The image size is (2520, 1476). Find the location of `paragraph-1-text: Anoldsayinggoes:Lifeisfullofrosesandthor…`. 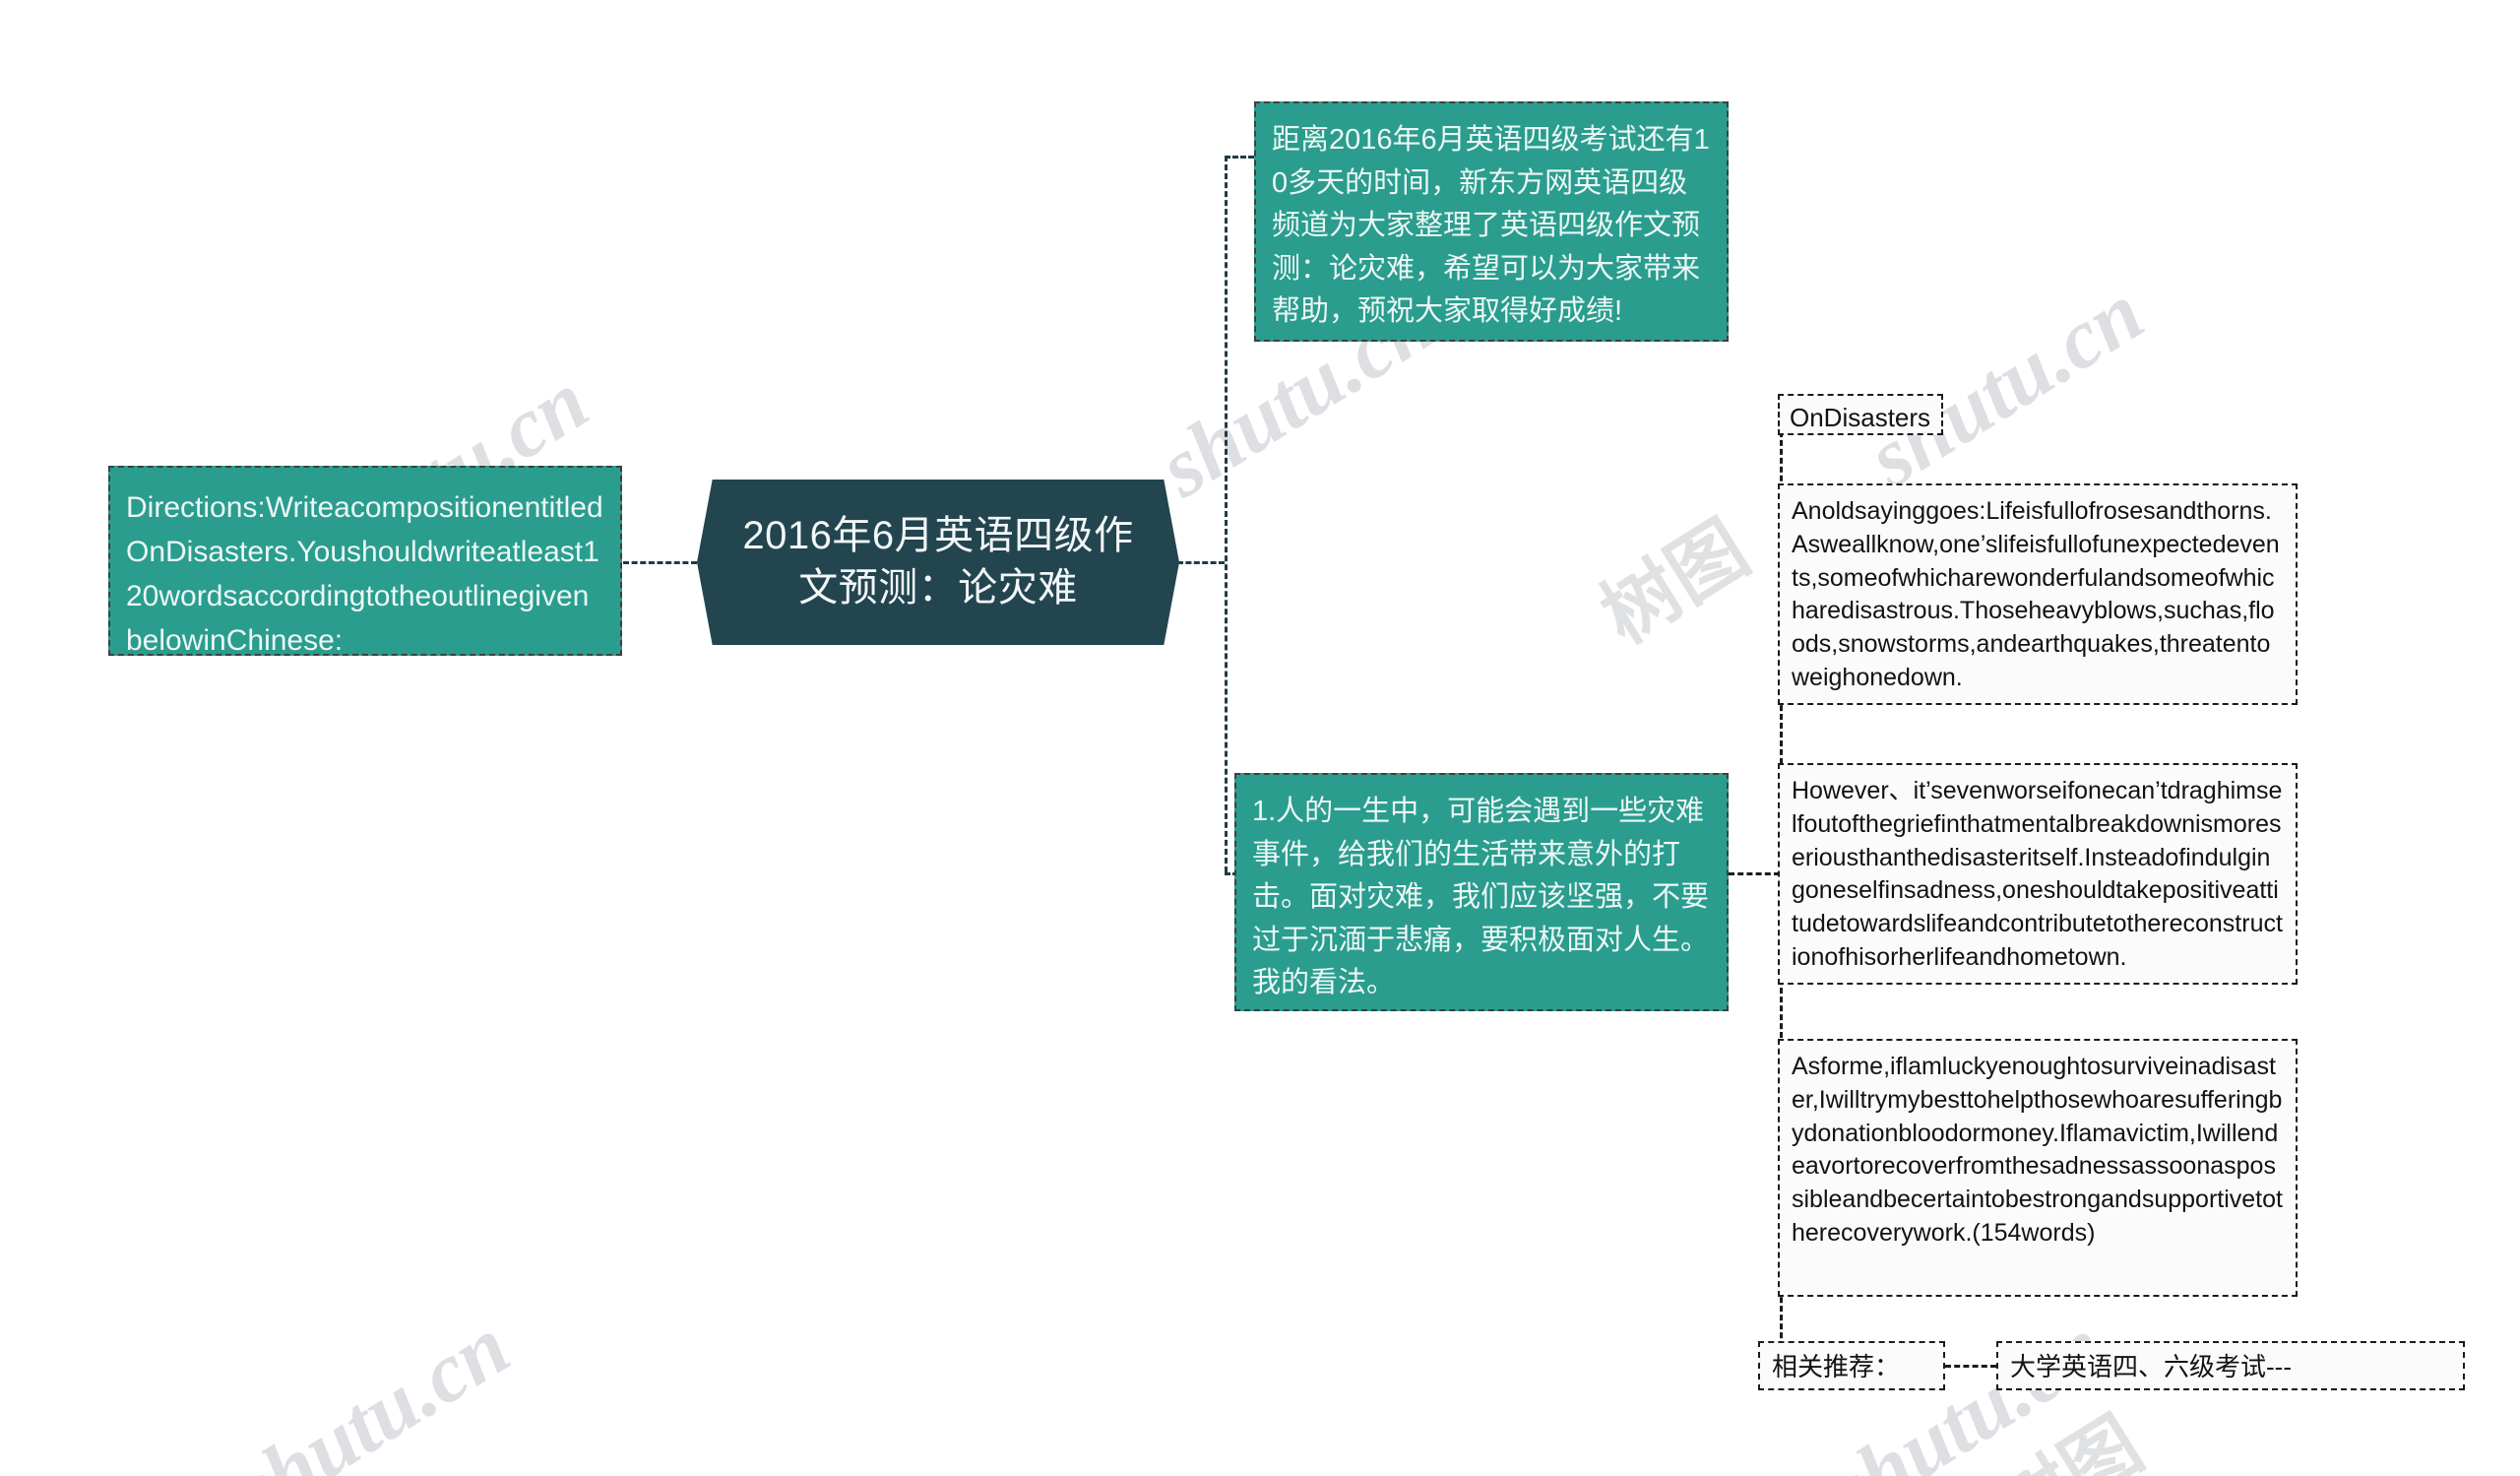

paragraph-1-text: Anoldsayinggoes:Lifeisfullofrosesandthor… is located at coordinates (2036, 594).